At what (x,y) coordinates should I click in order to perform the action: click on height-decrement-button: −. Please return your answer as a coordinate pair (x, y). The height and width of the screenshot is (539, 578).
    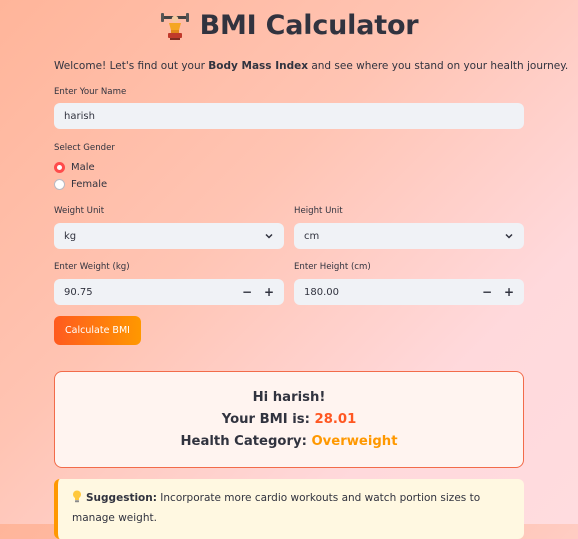
    Looking at the image, I should click on (487, 292).